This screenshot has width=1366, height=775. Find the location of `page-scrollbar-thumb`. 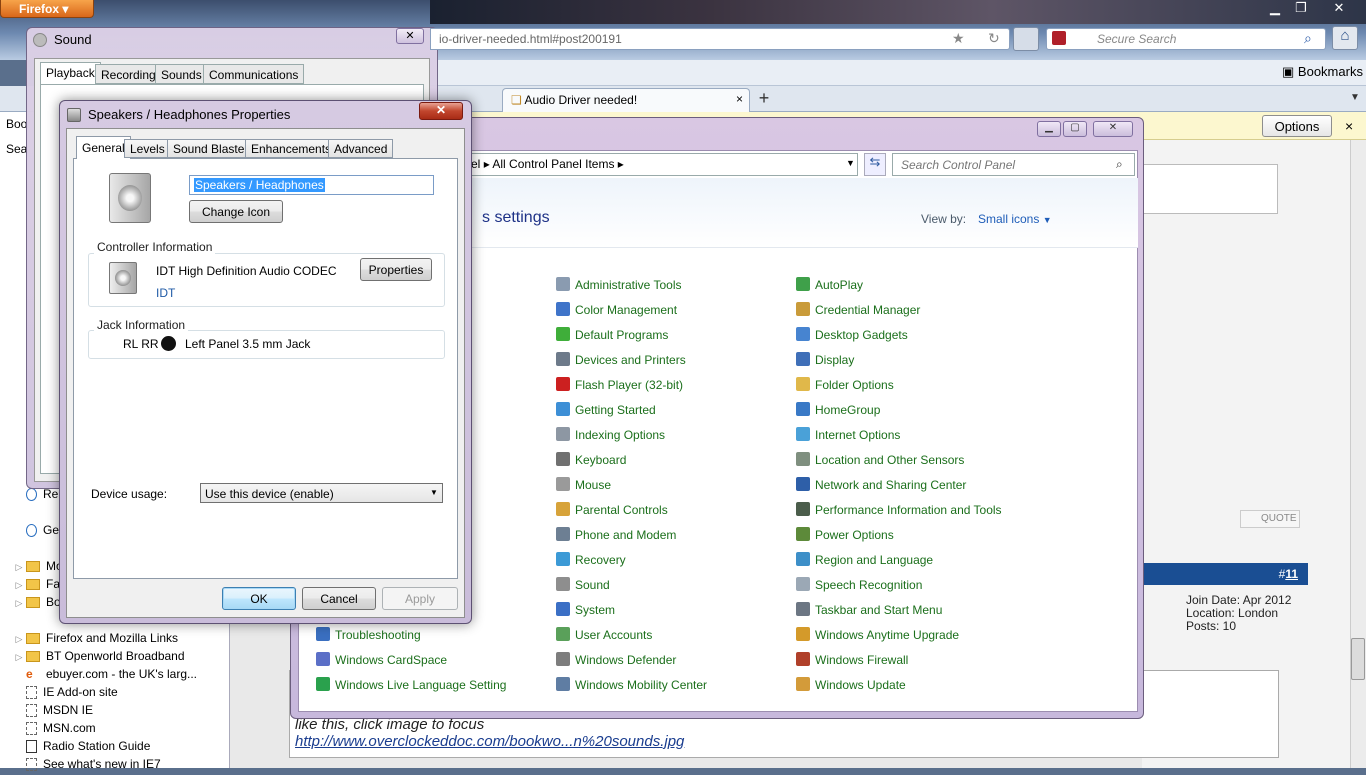

page-scrollbar-thumb is located at coordinates (1358, 659).